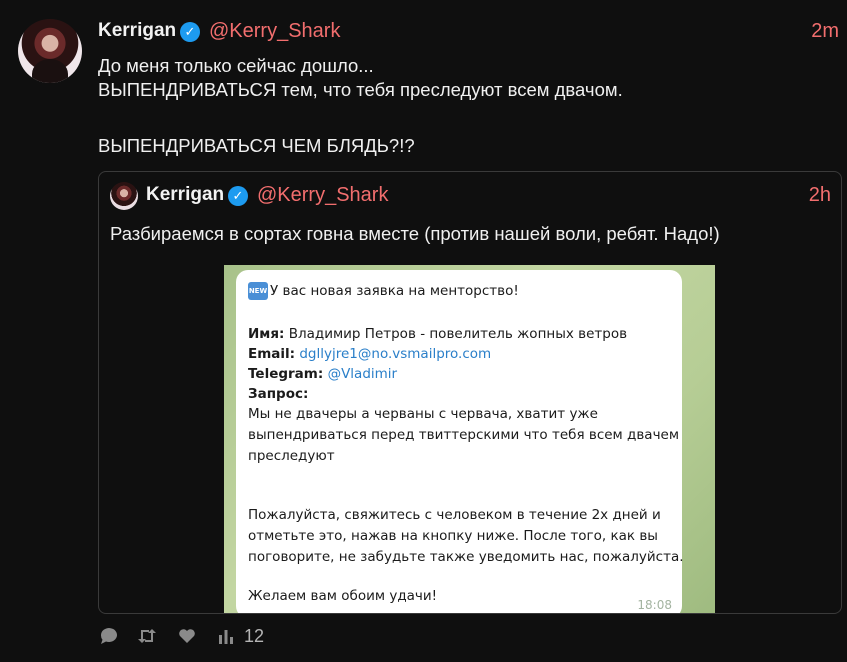 This screenshot has width=847, height=662. What do you see at coordinates (291, 456) in the screenshot?
I see `request-line: преследуют` at bounding box center [291, 456].